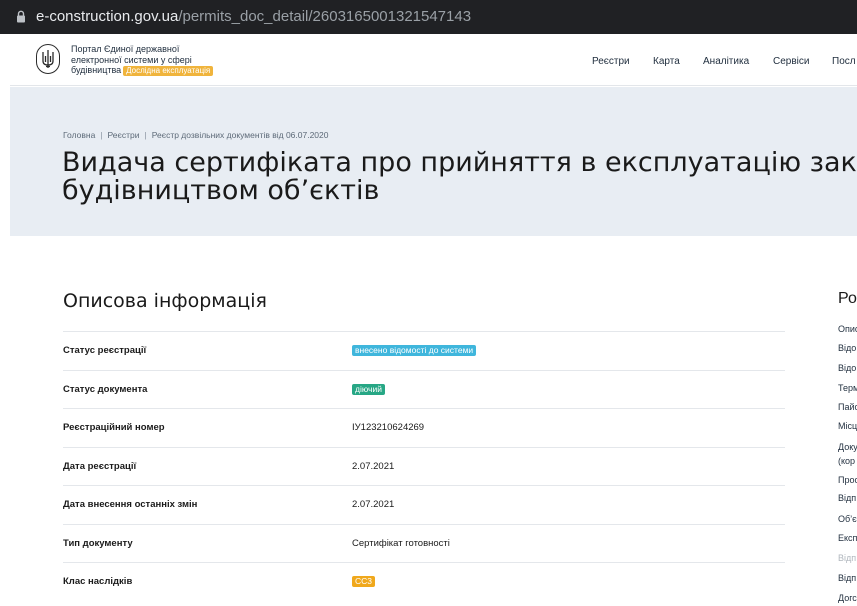 The height and width of the screenshot is (606, 857). Describe the element at coordinates (847, 426) in the screenshot. I see `sidebar-item: Місц` at that location.